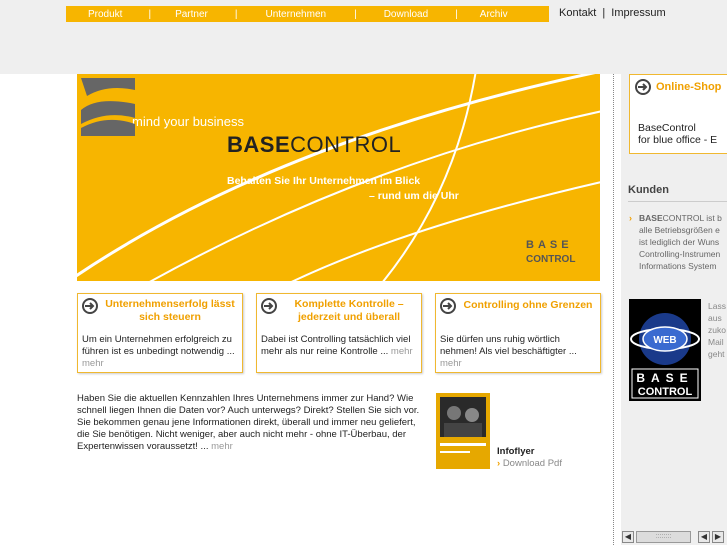 The height and width of the screenshot is (545, 727). I want to click on online-shop-line-2: for blue office - E, so click(678, 140).